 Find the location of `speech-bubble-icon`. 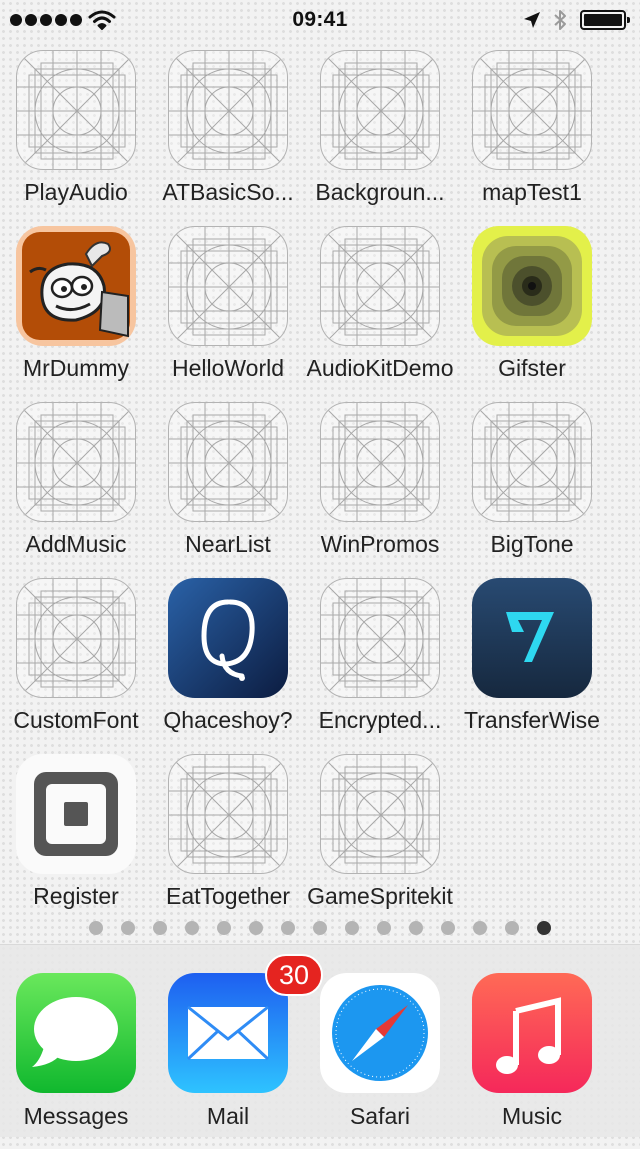

speech-bubble-icon is located at coordinates (76, 1033).